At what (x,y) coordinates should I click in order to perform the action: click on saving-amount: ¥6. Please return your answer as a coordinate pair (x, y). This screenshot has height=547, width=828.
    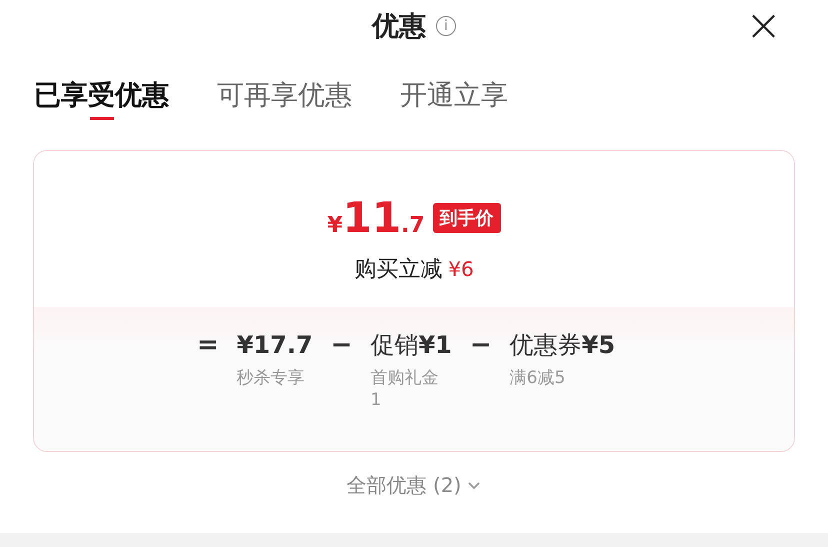
    Looking at the image, I should click on (461, 269).